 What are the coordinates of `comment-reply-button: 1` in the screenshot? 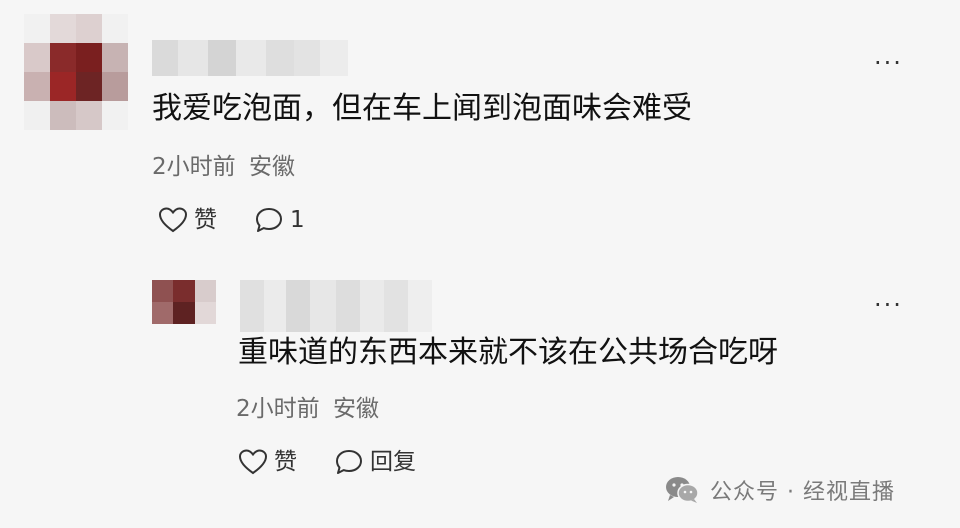 It's located at (279, 220).